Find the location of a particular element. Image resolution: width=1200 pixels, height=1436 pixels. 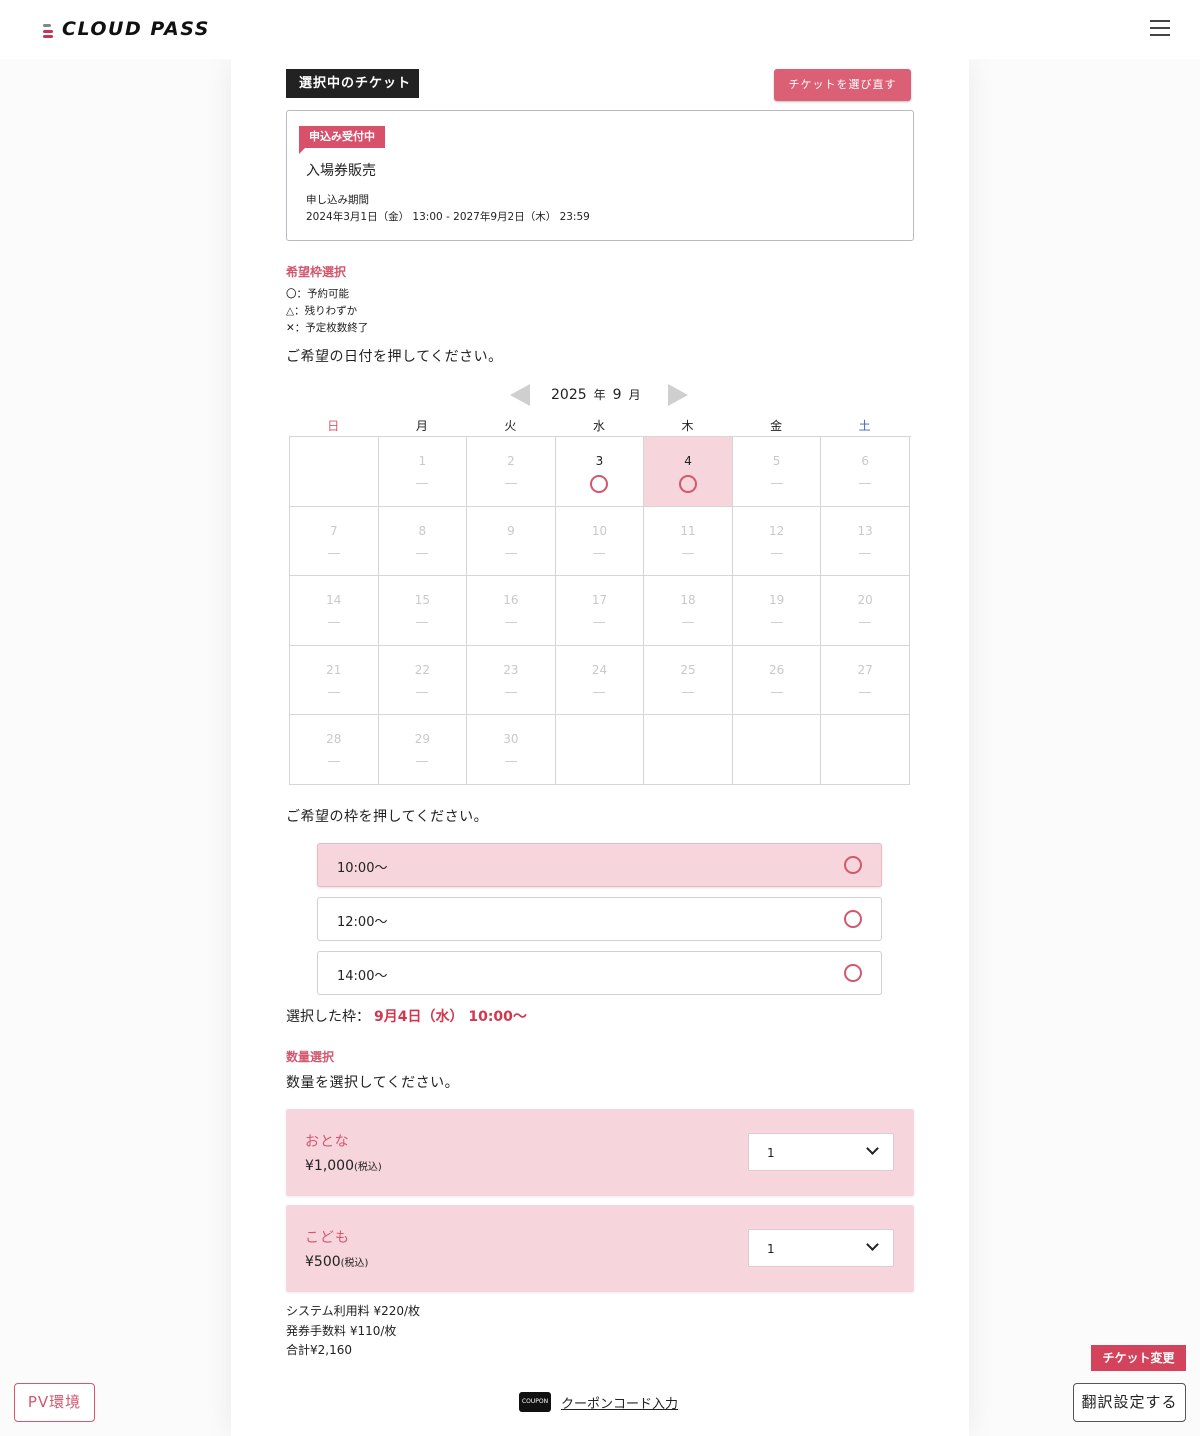

hamburger-menu-icon is located at coordinates (1161, 28).